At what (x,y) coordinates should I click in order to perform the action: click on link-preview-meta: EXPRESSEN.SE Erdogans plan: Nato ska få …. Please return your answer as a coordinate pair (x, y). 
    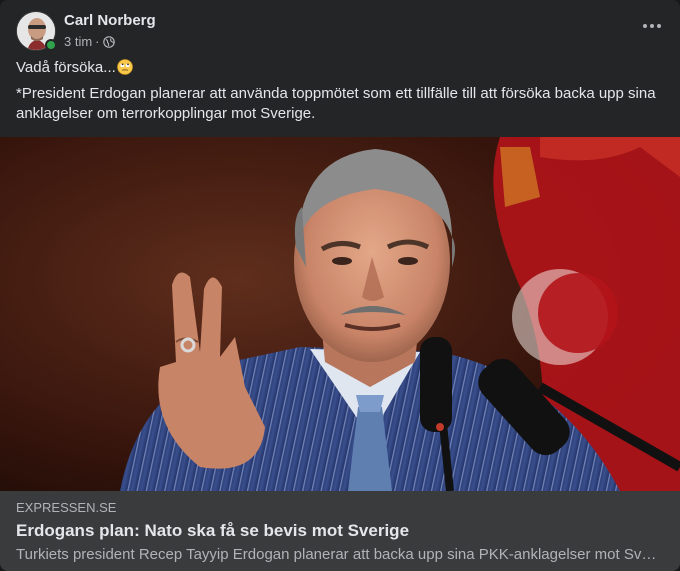
    Looking at the image, I should click on (340, 531).